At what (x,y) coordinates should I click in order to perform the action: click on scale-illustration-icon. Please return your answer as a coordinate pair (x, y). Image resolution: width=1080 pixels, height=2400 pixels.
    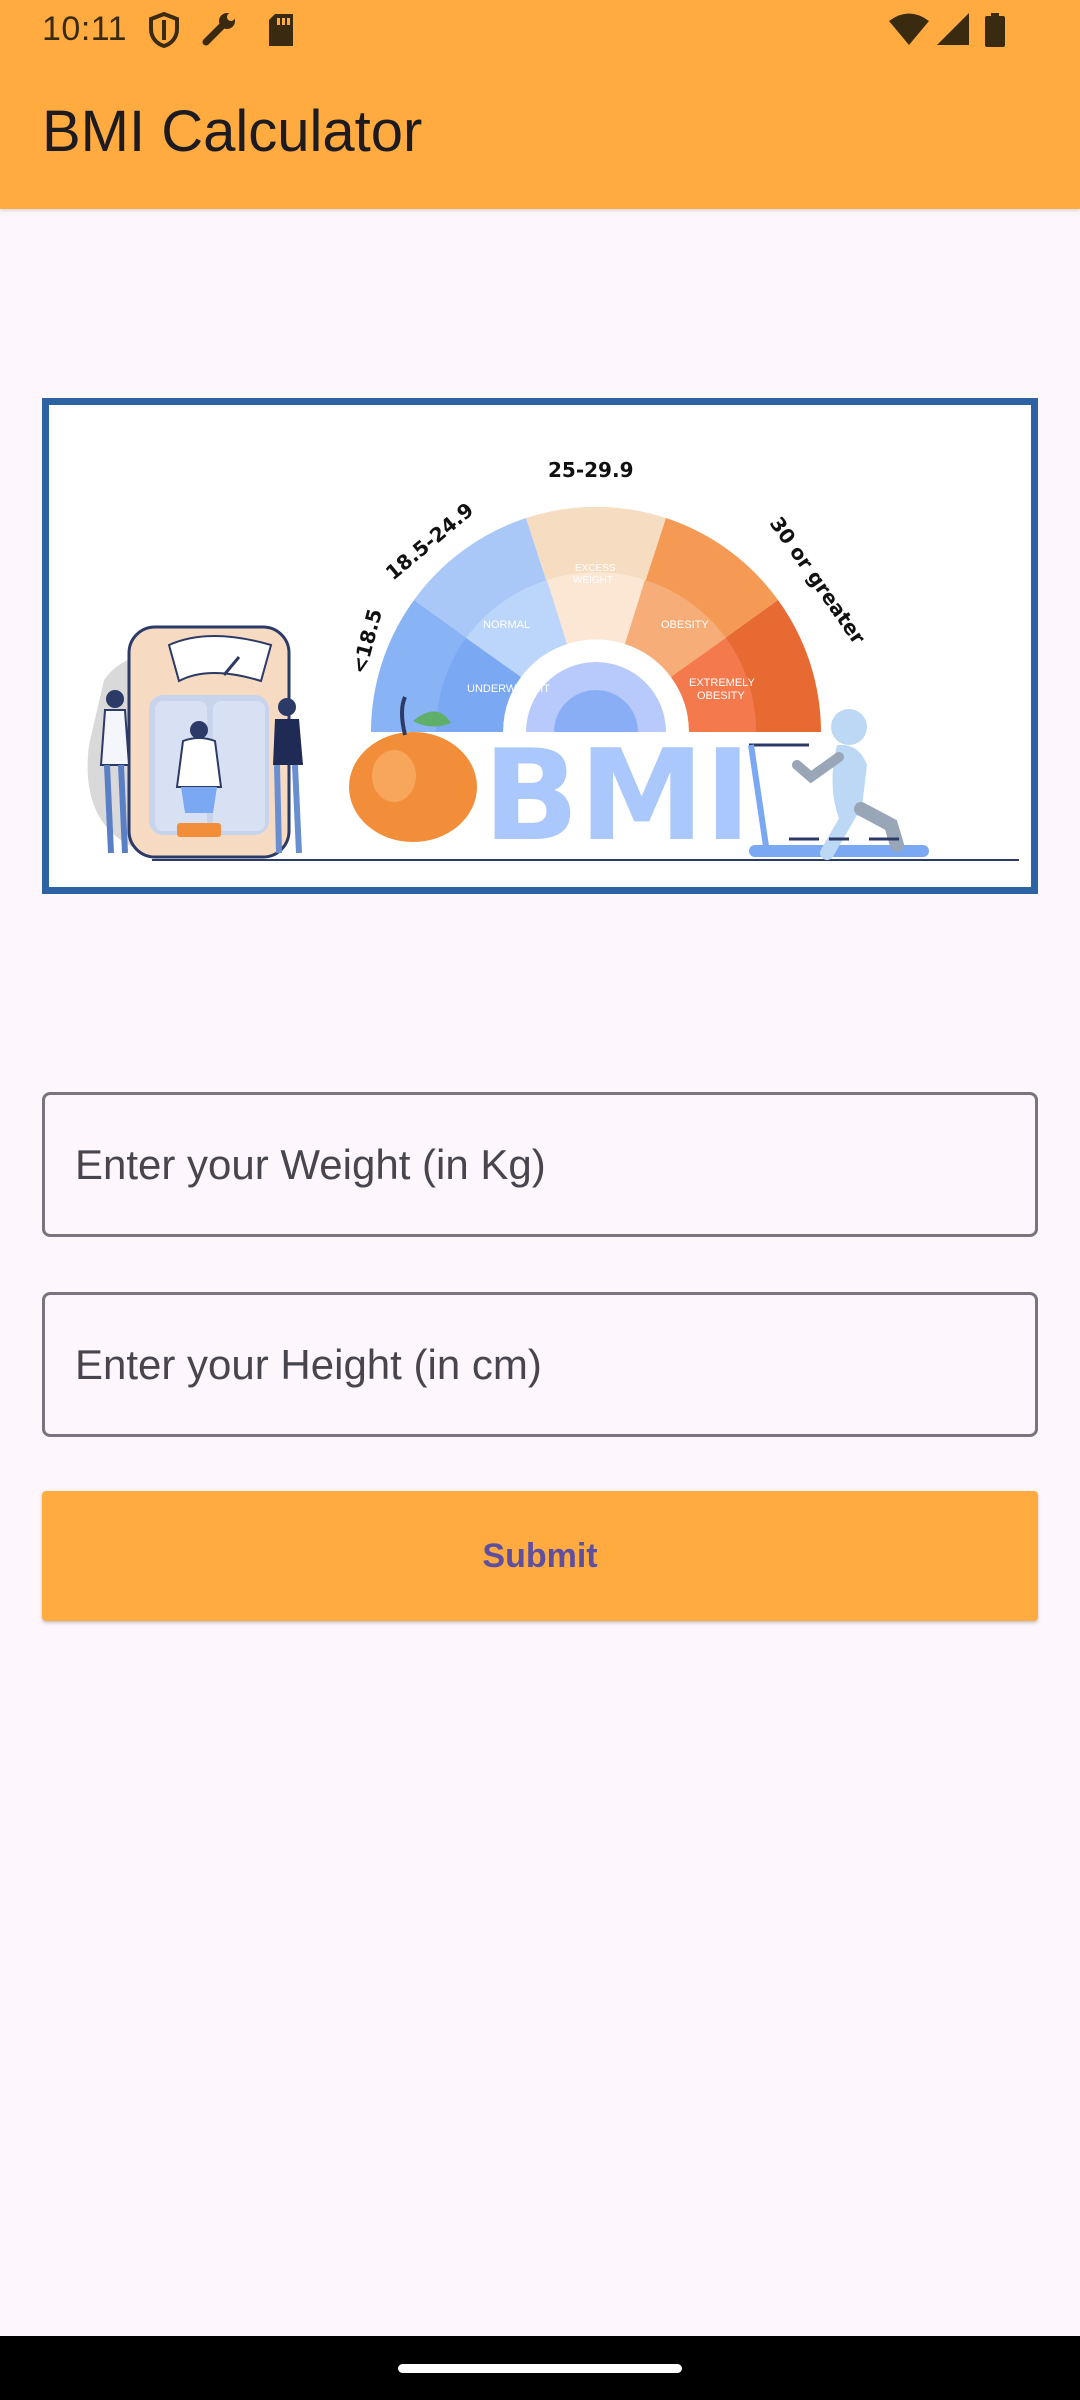
    Looking at the image, I should click on (195, 742).